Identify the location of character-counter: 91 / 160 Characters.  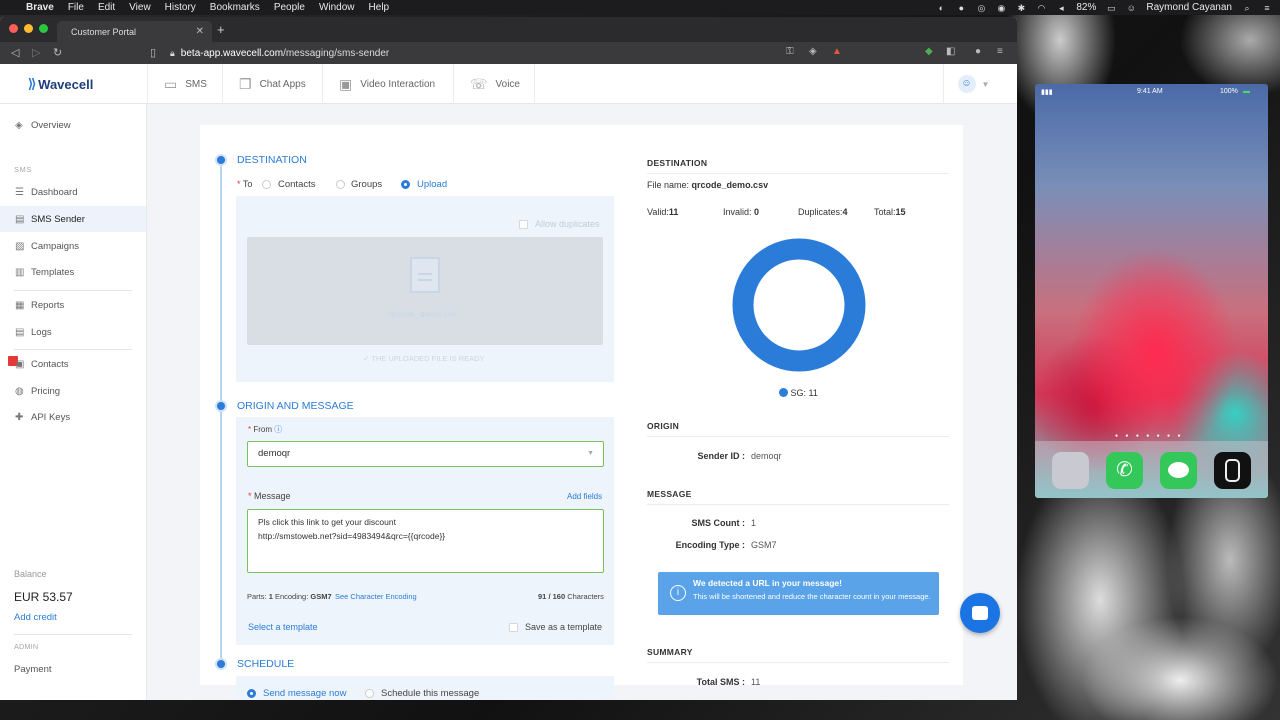
(571, 596).